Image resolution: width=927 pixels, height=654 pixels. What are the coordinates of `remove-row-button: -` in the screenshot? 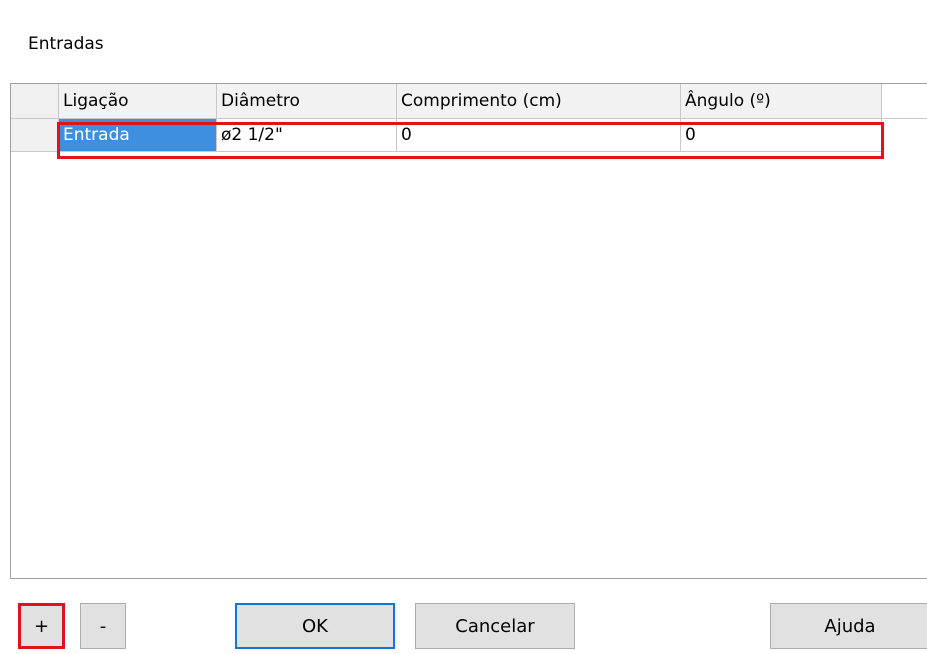 It's located at (103, 626).